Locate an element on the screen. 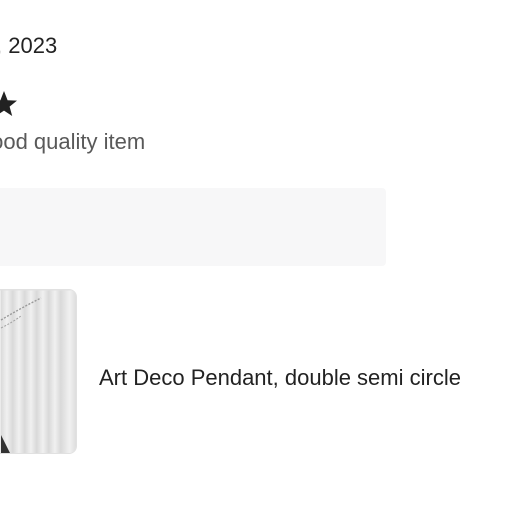  star-rating is located at coordinates (9, 104).